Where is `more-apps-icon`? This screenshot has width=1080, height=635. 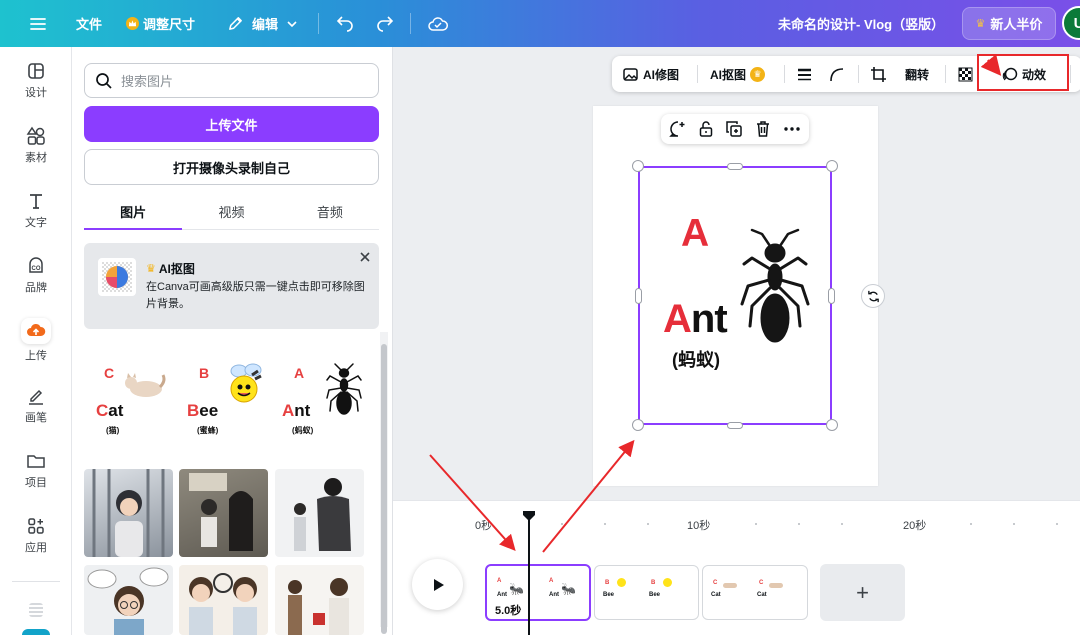
more-apps-icon is located at coordinates (36, 610).